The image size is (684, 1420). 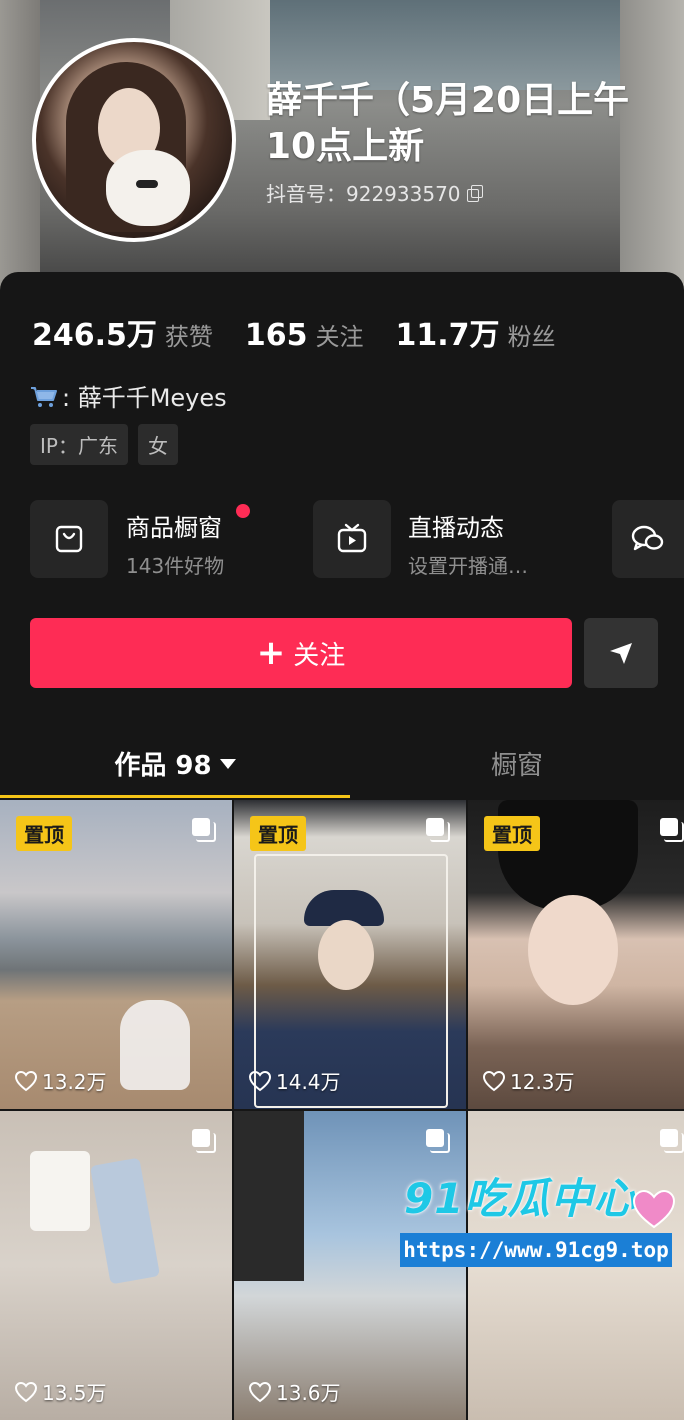 What do you see at coordinates (319, 655) in the screenshot?
I see `follow-label: 关注` at bounding box center [319, 655].